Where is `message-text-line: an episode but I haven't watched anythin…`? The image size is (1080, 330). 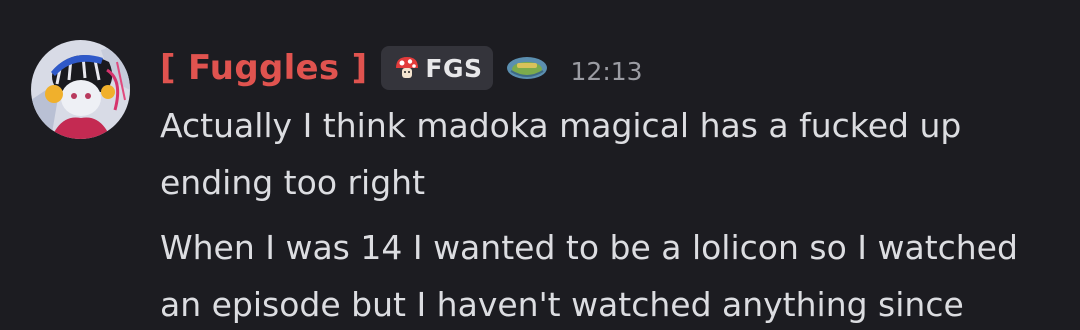
message-text-line: an episode but I haven't watched anythin… is located at coordinates (562, 304).